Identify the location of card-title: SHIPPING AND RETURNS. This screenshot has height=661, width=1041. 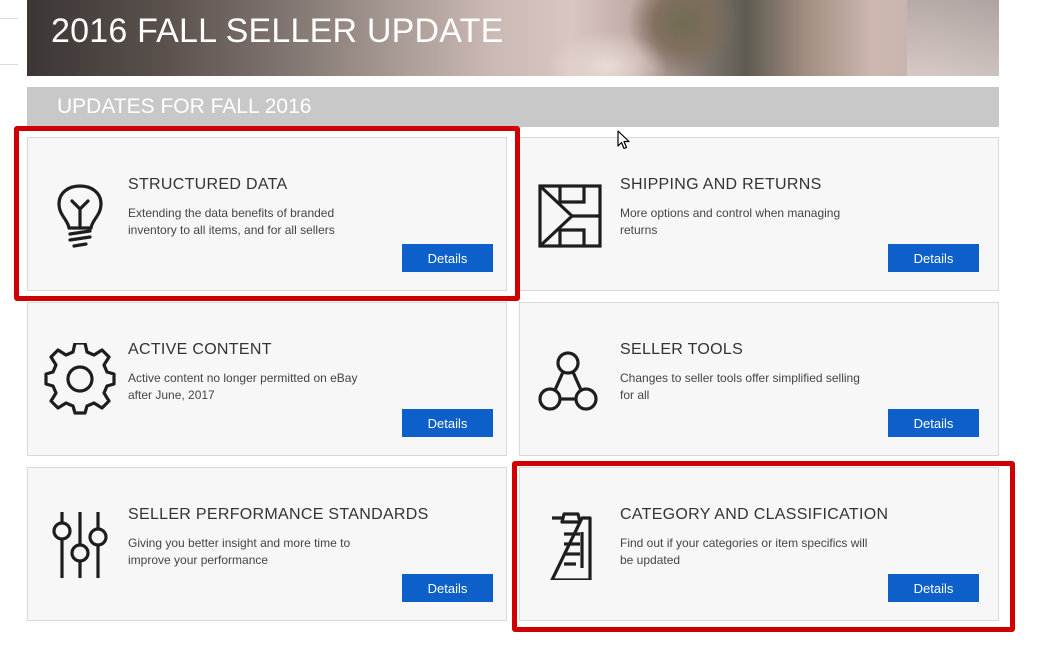
(721, 184).